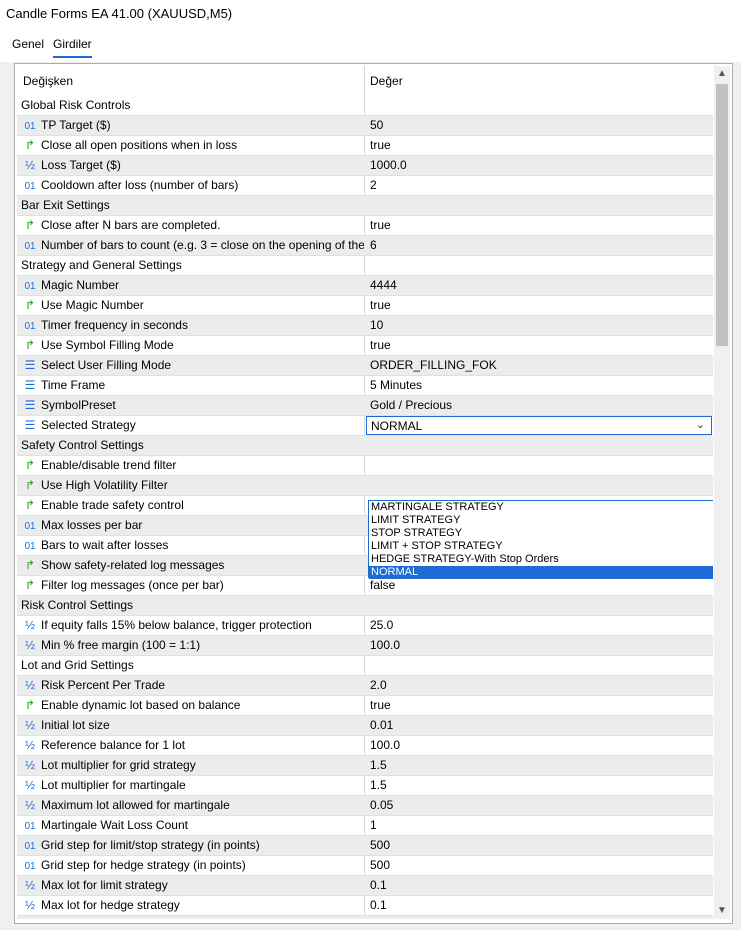 The height and width of the screenshot is (930, 741). What do you see at coordinates (365, 646) in the screenshot?
I see `parameter-row: ½ Min % free margin (100 = 1:1) 100.0` at bounding box center [365, 646].